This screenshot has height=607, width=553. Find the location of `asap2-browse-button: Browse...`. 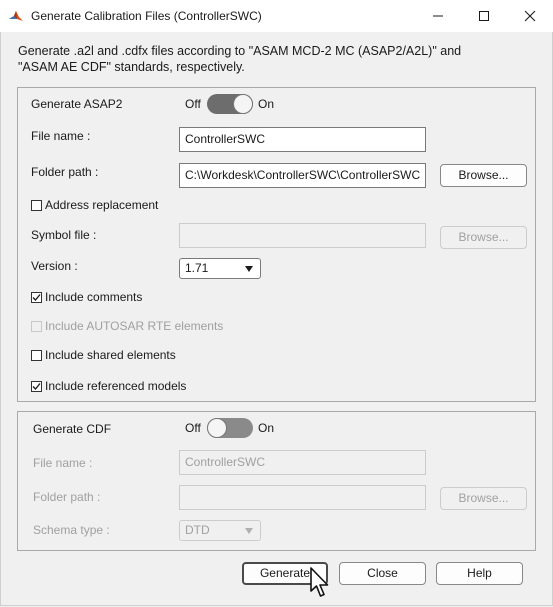

asap2-browse-button: Browse... is located at coordinates (483, 175).